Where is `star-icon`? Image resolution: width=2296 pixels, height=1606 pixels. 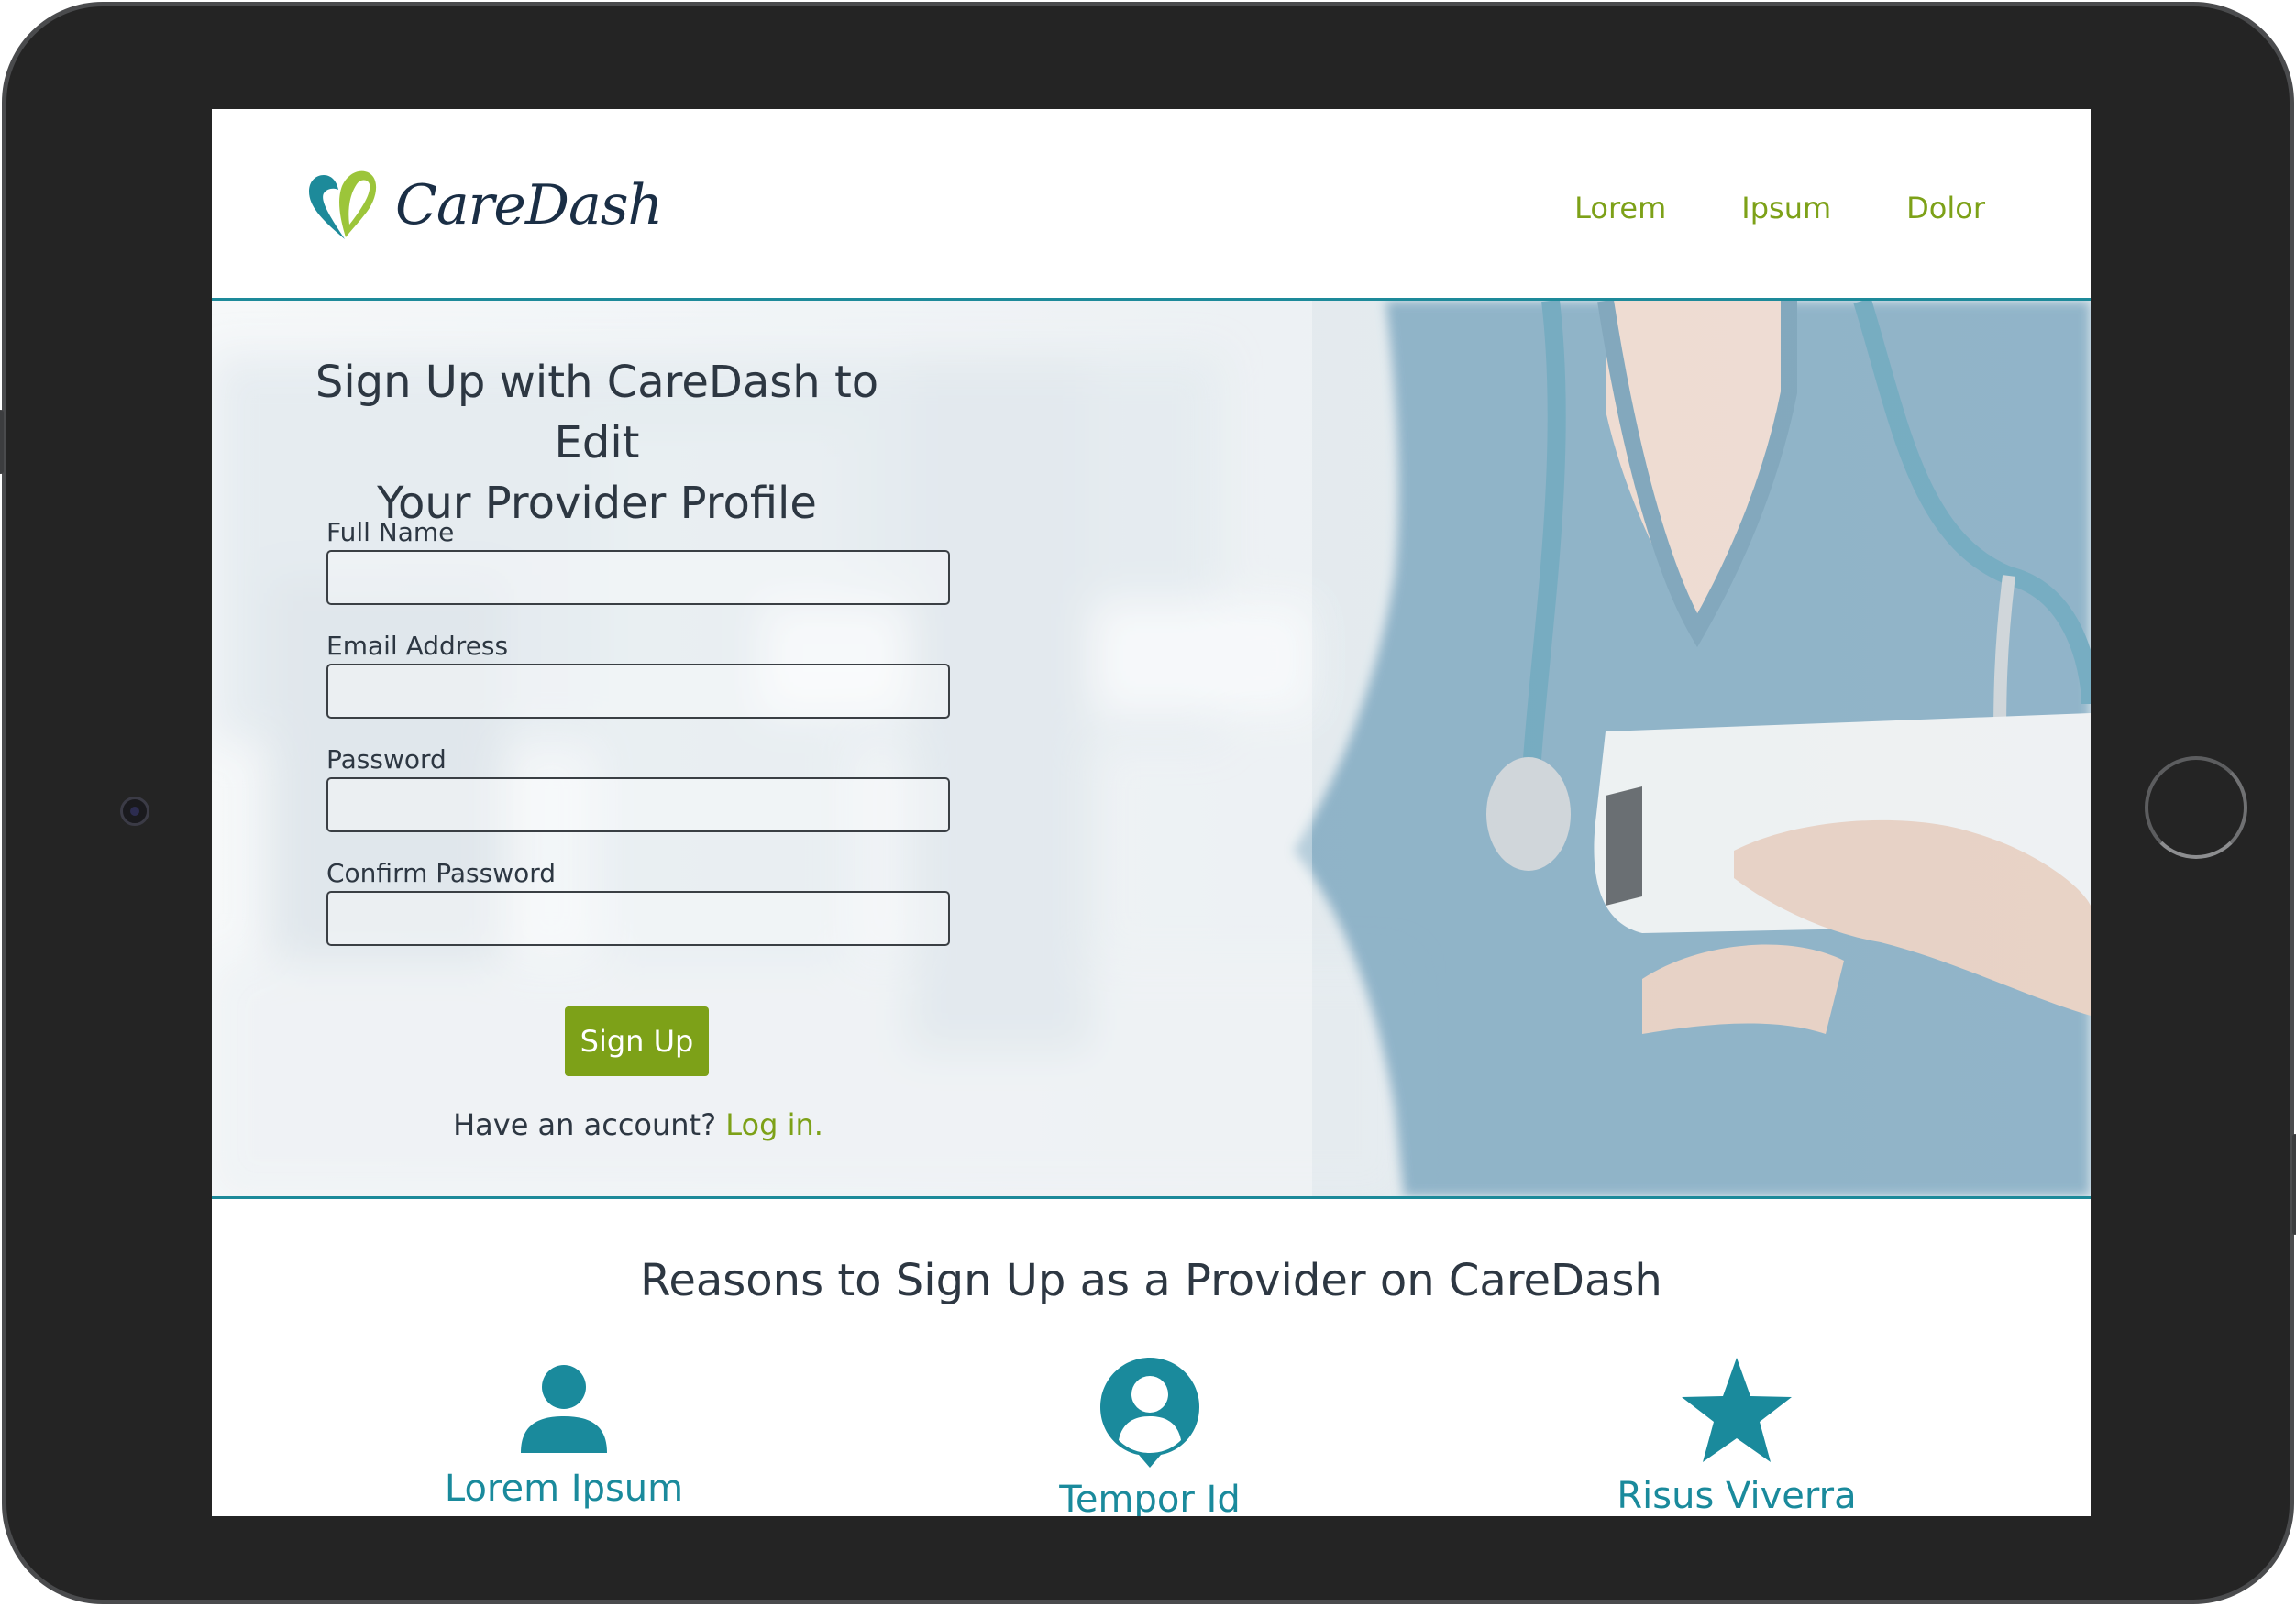
star-icon is located at coordinates (1737, 1410).